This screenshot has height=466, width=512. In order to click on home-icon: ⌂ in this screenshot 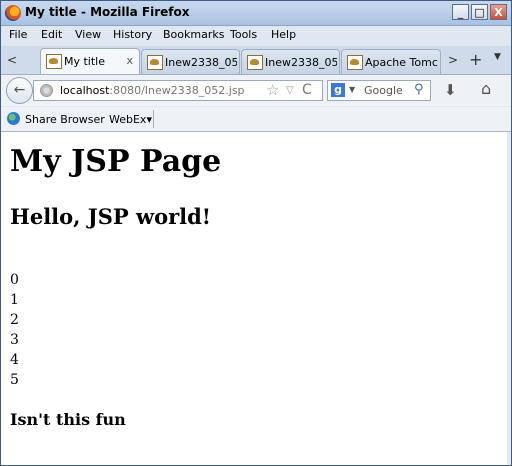, I will do `click(486, 88)`.